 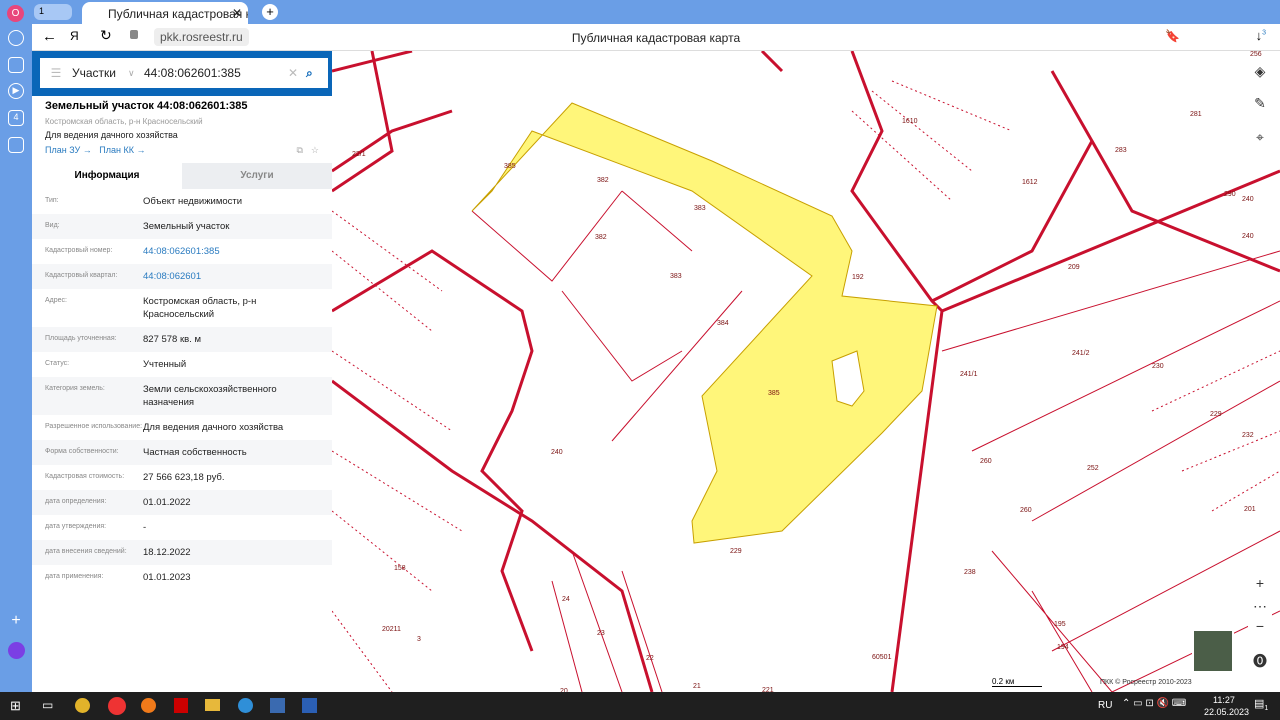 I want to click on parcel-label: 192, so click(x=858, y=277).